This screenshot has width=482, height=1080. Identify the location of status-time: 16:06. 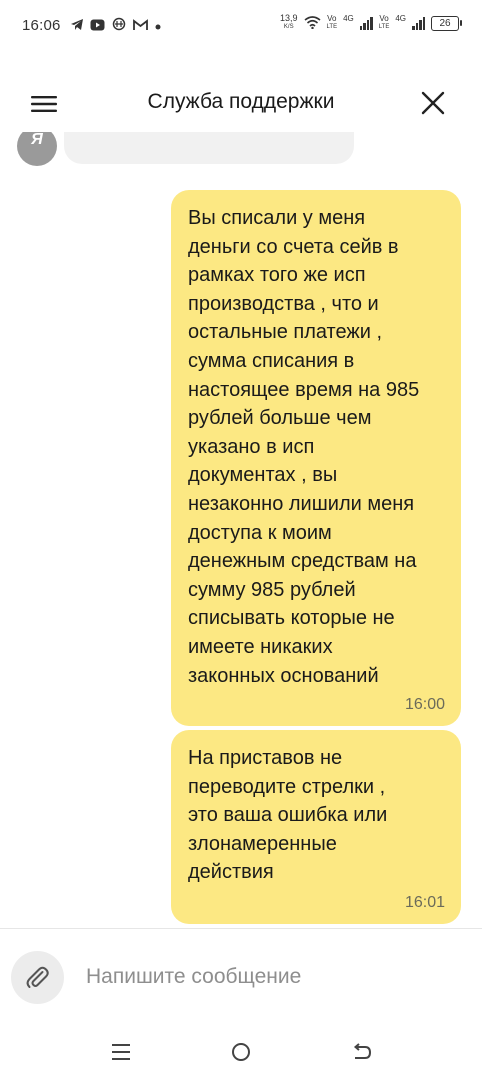
(41, 25).